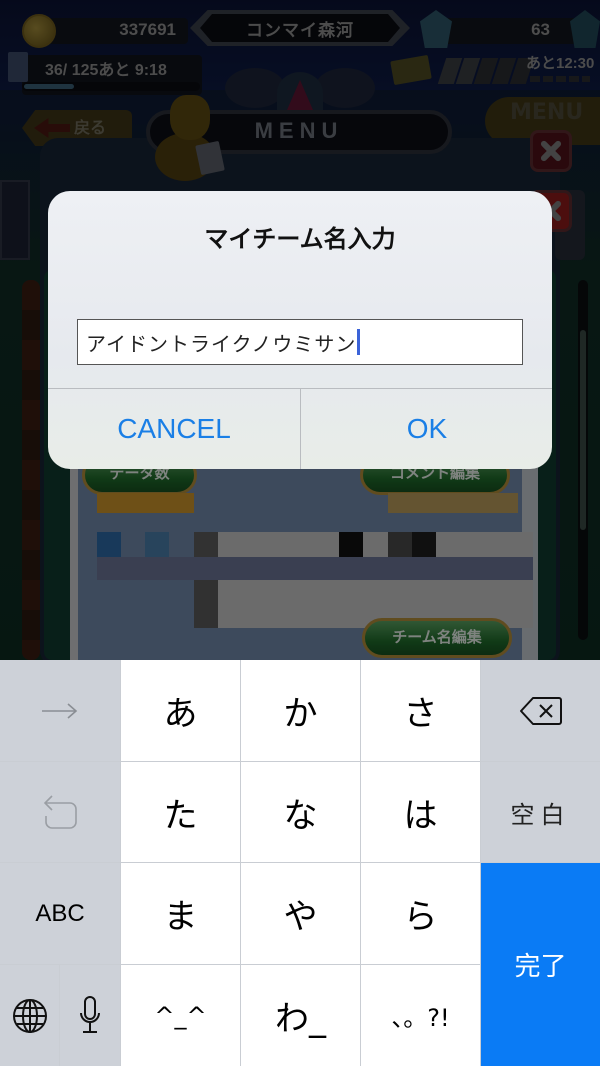  What do you see at coordinates (420, 812) in the screenshot?
I see `kana-key-ha: は` at bounding box center [420, 812].